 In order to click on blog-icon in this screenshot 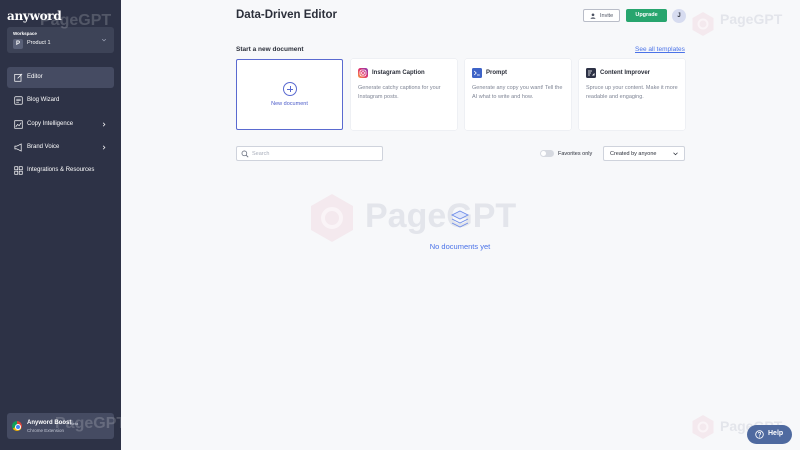, I will do `click(18, 100)`.